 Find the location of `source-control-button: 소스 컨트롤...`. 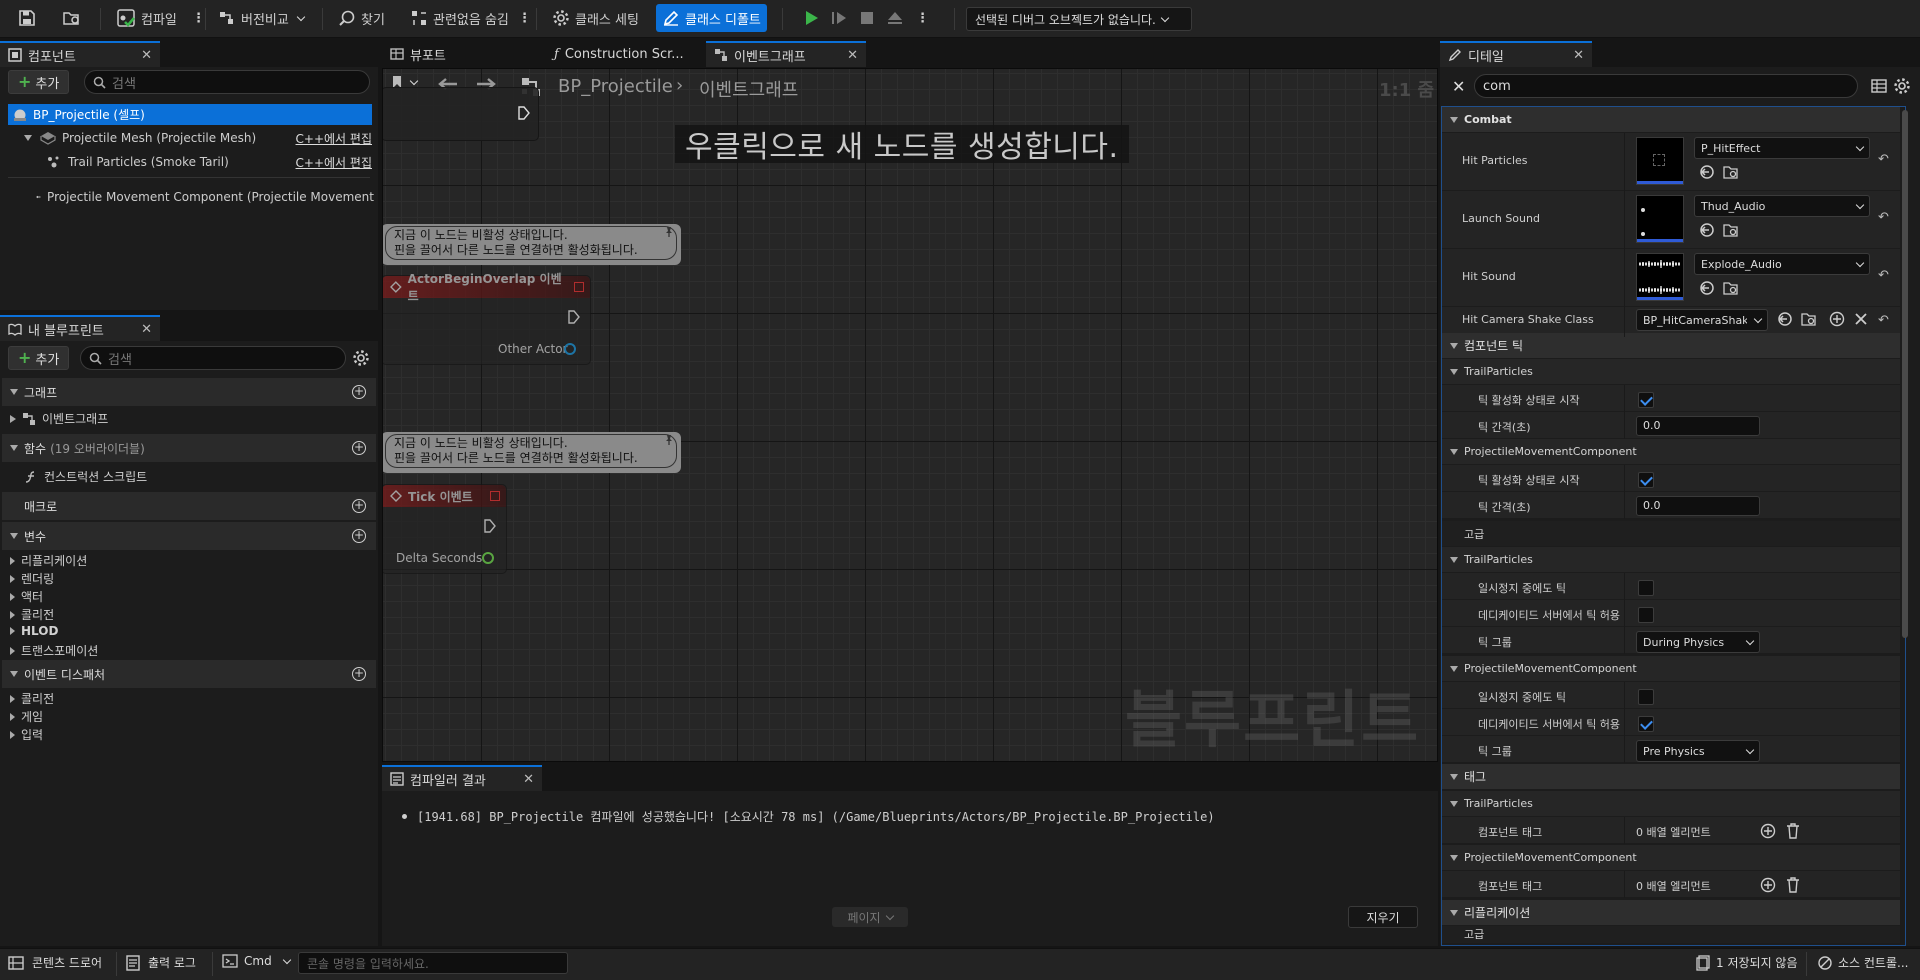

source-control-button: 소스 컨트롤... is located at coordinates (1868, 962).